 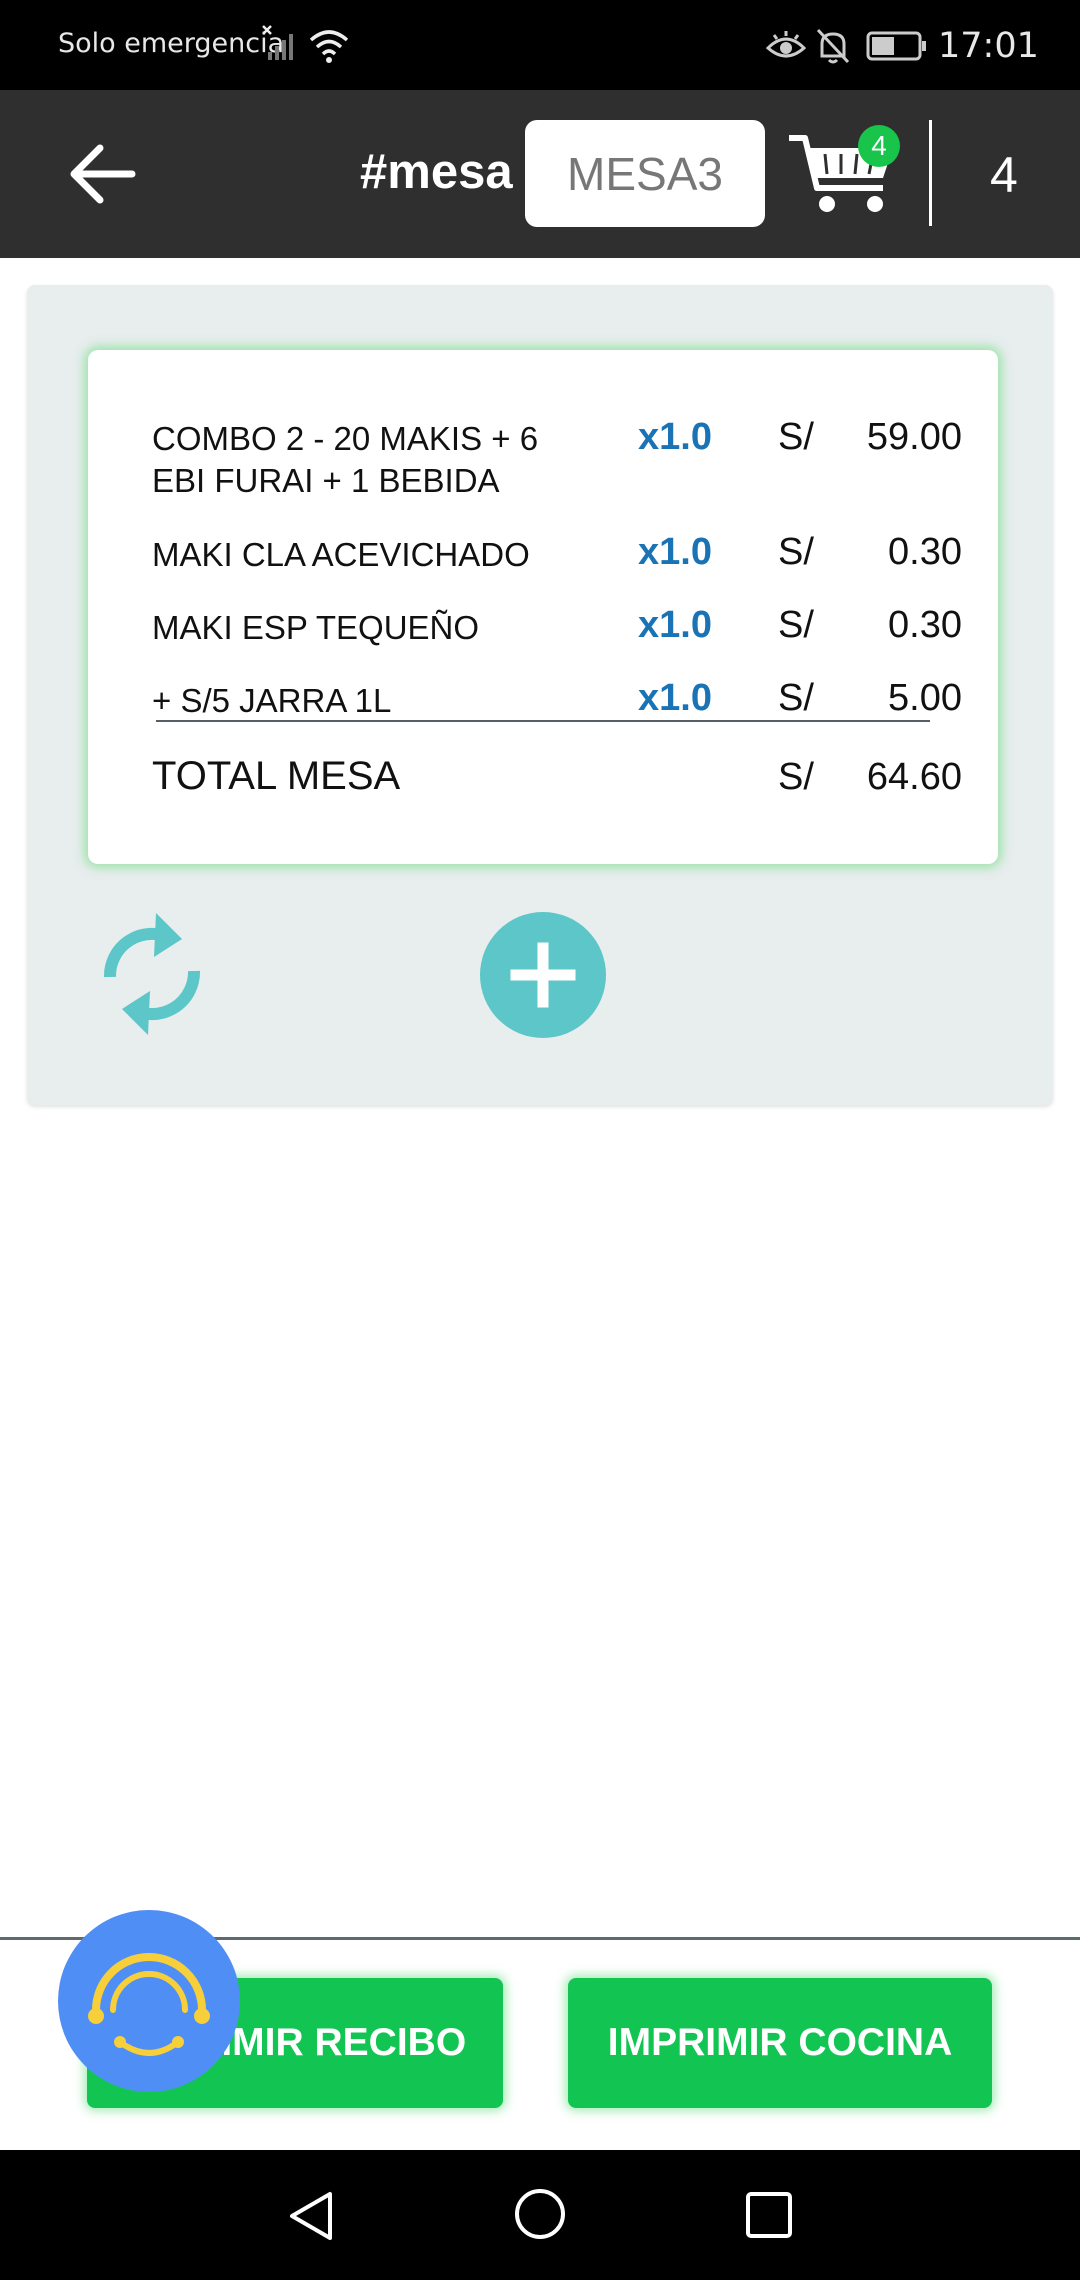 What do you see at coordinates (272, 700) in the screenshot?
I see `item-name: + S/5 JARRA 1L` at bounding box center [272, 700].